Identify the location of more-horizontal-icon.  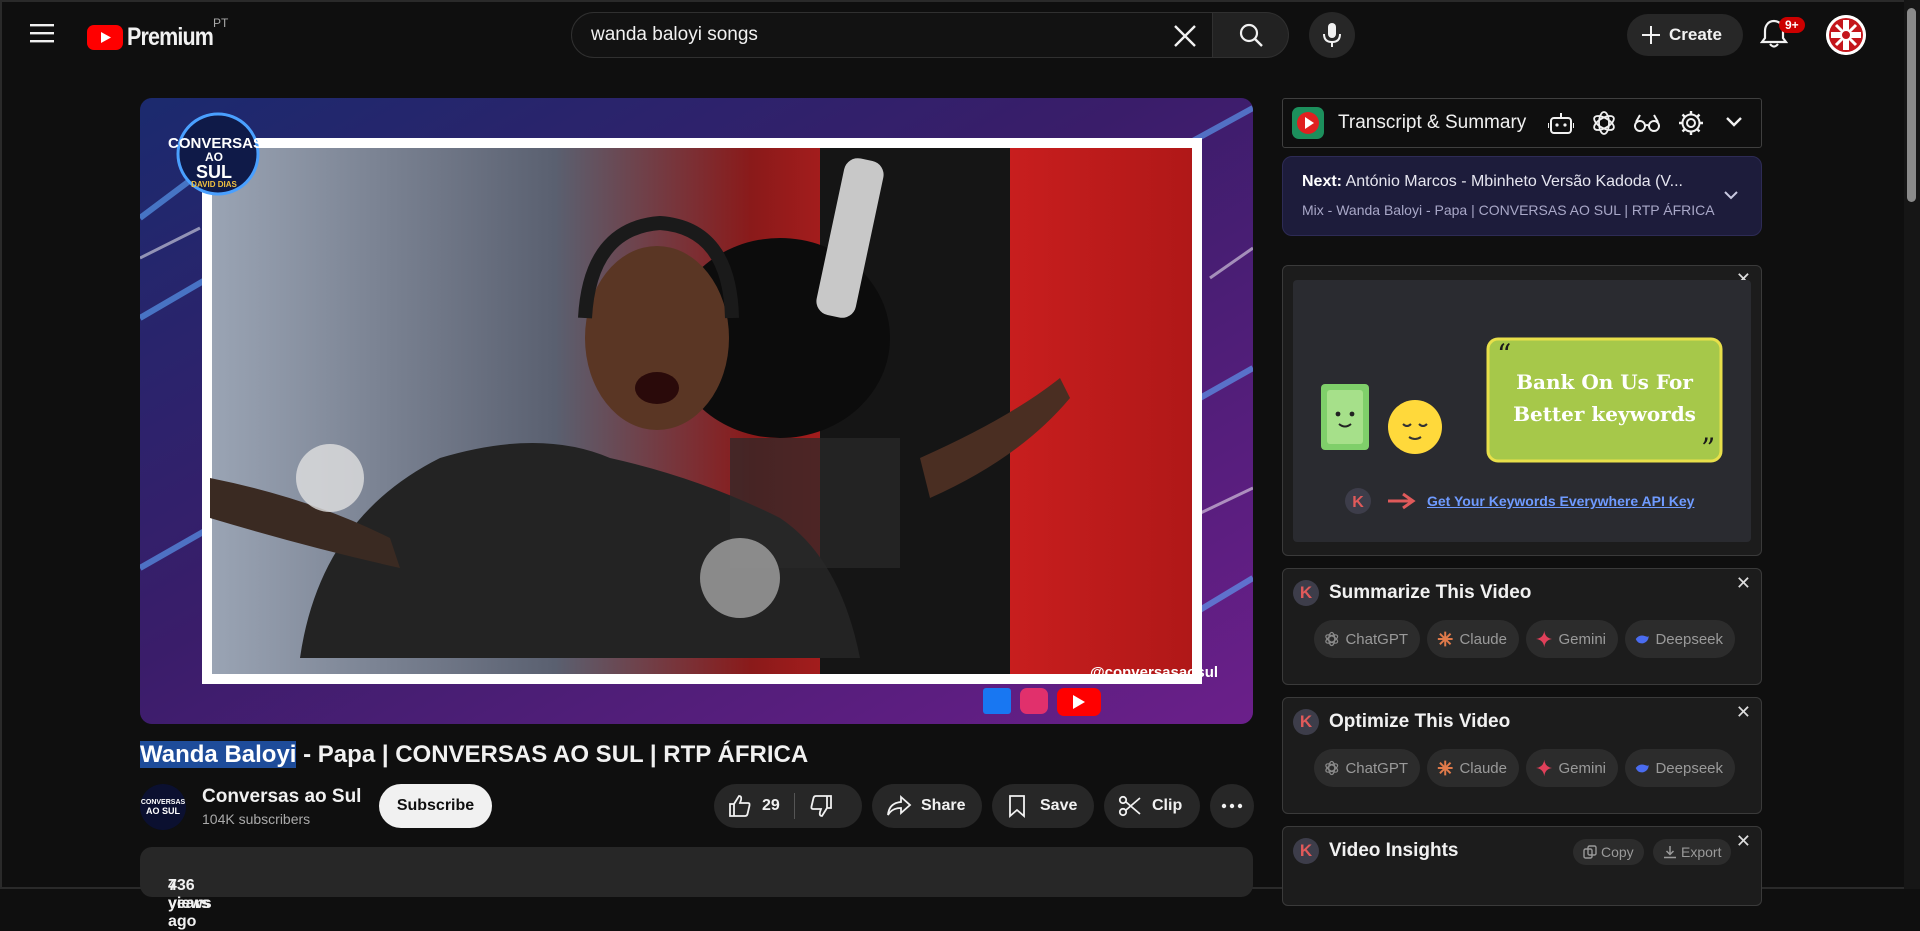
(1232, 806).